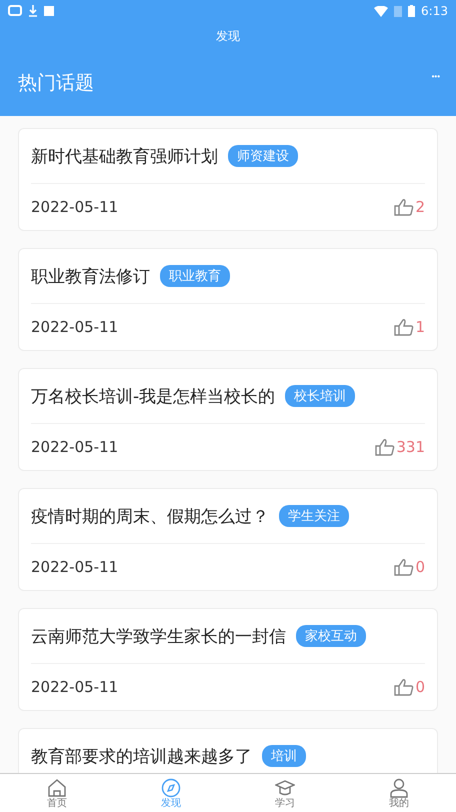 This screenshot has width=456, height=812. Describe the element at coordinates (263, 156) in the screenshot. I see `topic-tag: 师资建设` at that location.